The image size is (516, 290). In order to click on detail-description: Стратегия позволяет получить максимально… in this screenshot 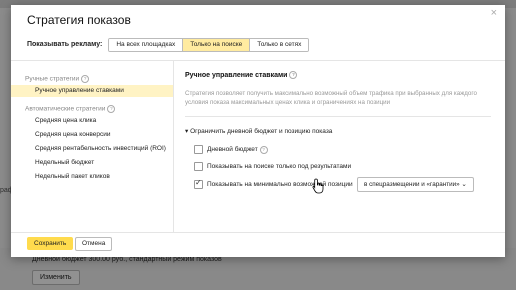, I will do `click(331, 98)`.